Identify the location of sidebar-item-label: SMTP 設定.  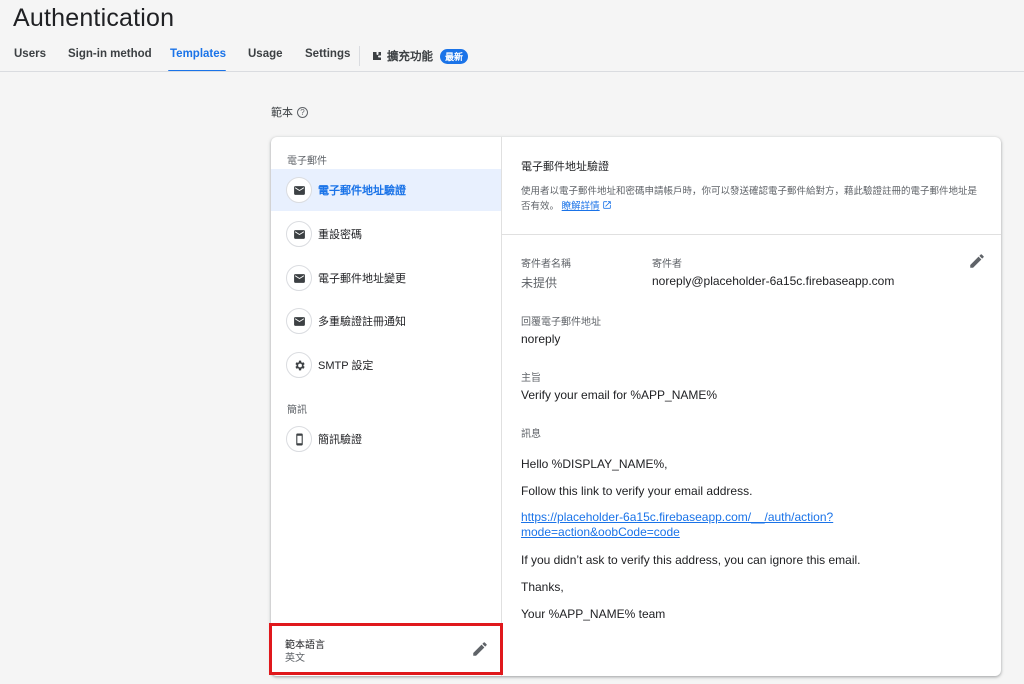
(346, 366).